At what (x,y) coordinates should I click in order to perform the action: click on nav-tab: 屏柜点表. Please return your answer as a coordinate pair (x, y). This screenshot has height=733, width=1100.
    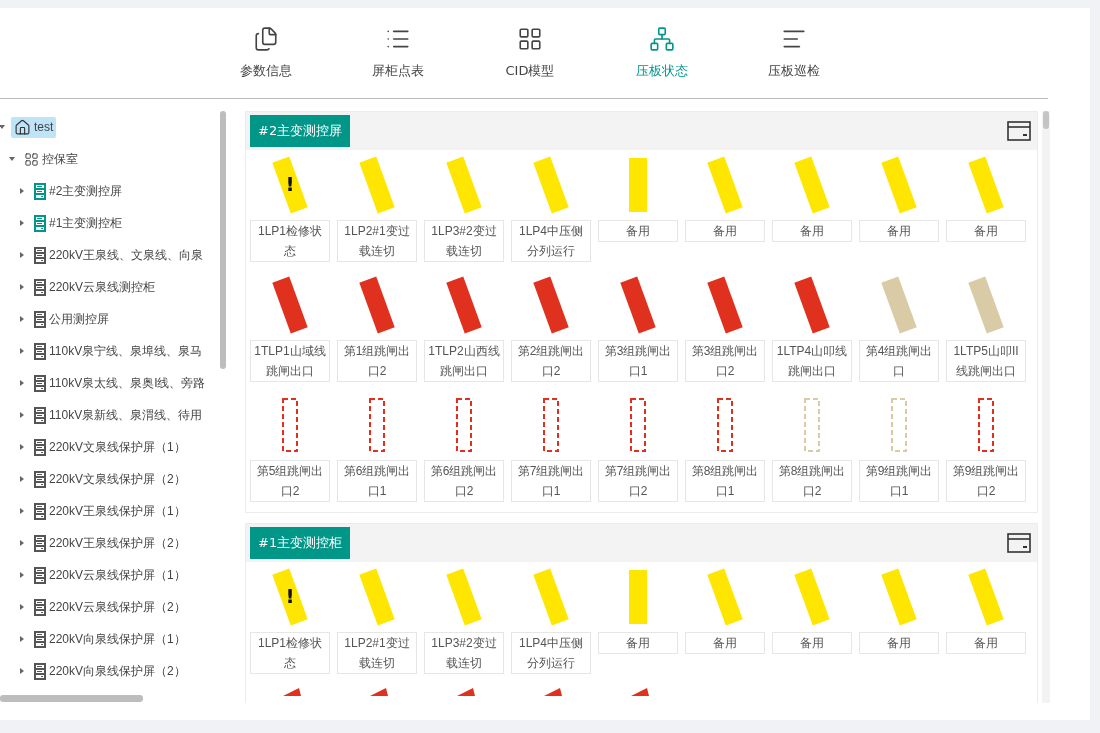
    Looking at the image, I should click on (398, 53).